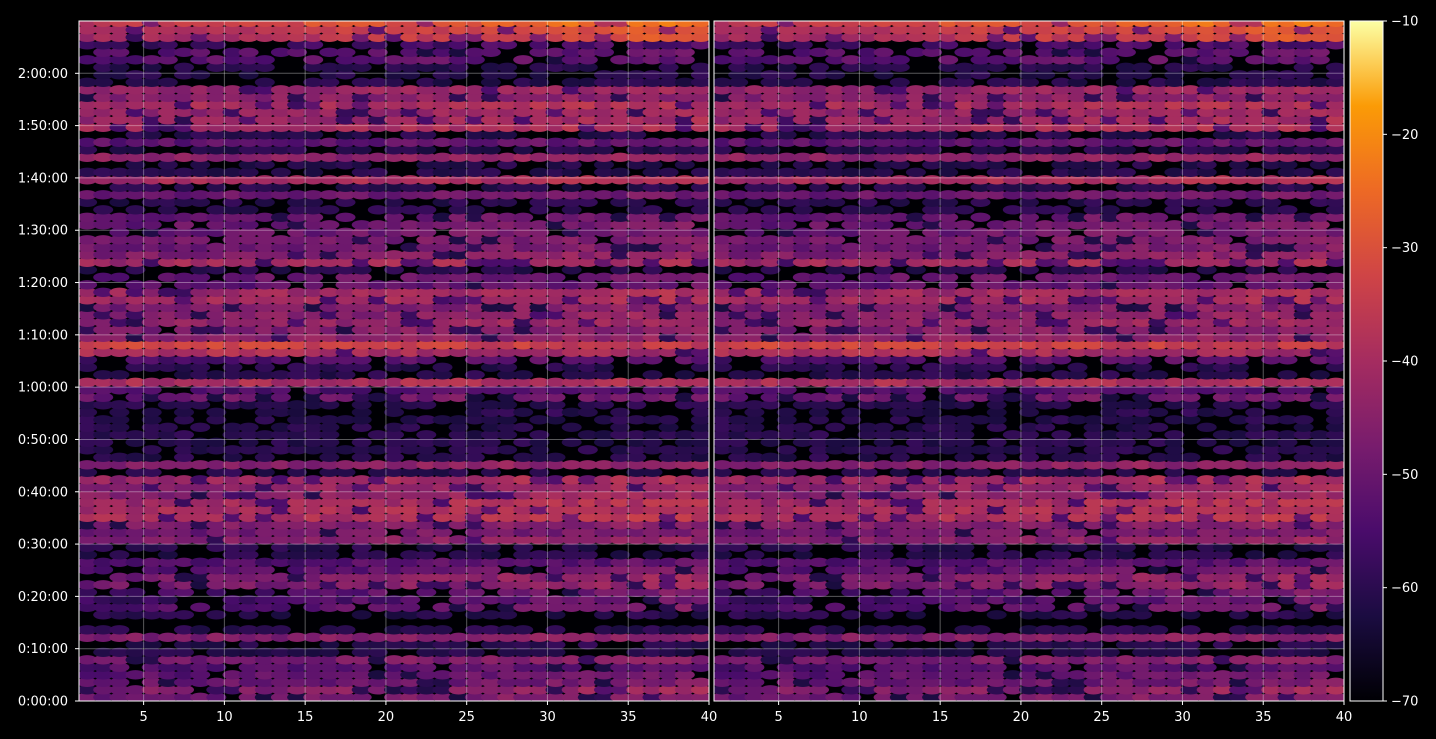 The image size is (1436, 739). What do you see at coordinates (466, 717) in the screenshot?
I see `x-tick-label: 25` at bounding box center [466, 717].